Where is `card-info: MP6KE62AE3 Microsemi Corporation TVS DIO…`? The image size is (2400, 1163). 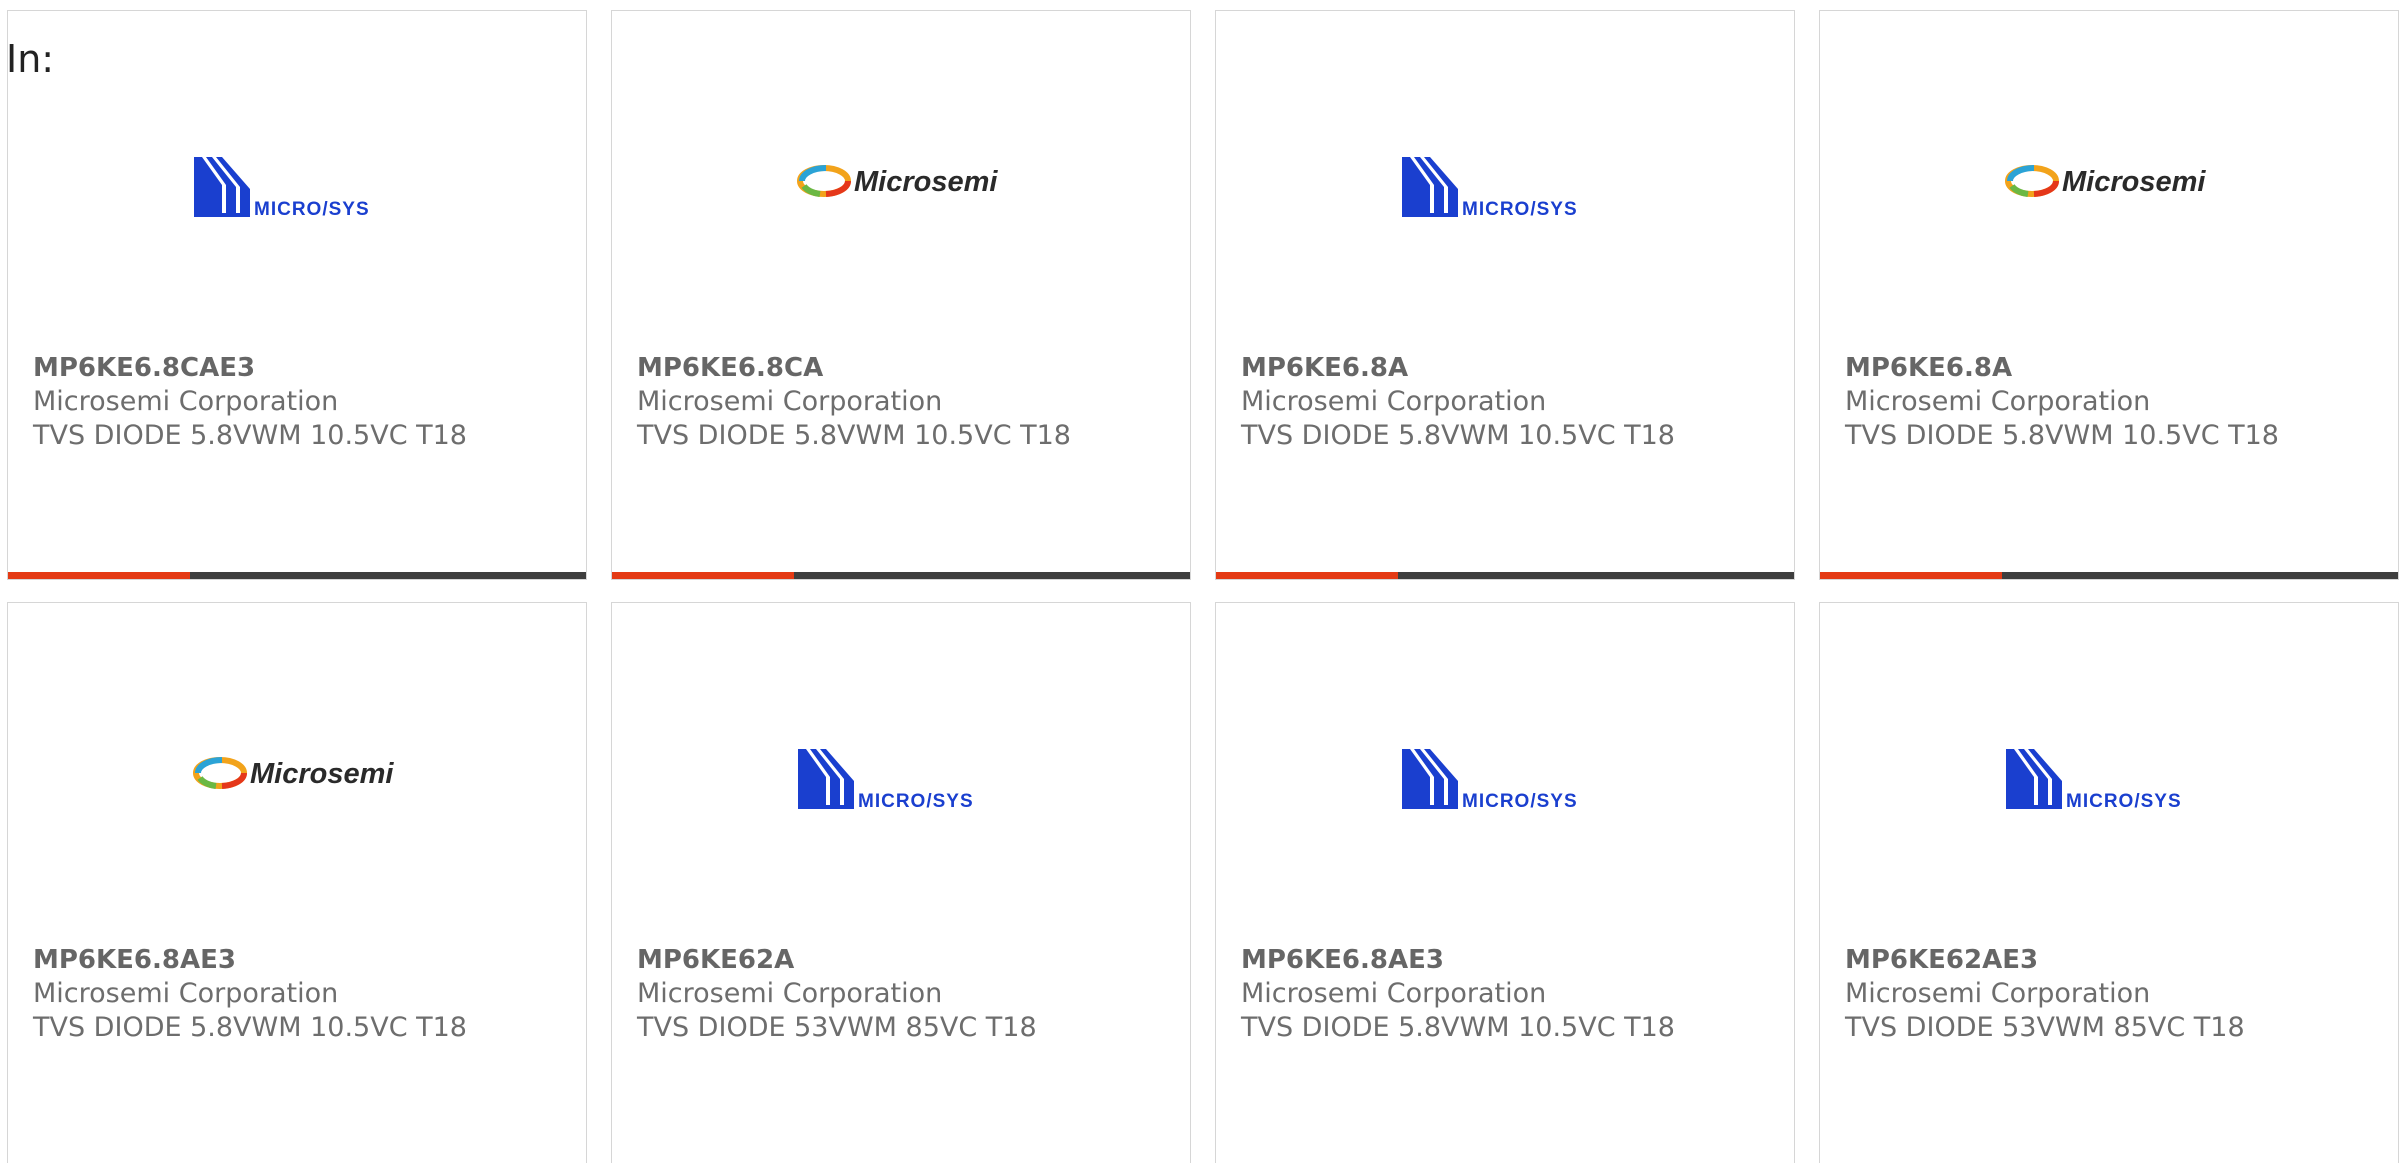
card-info: MP6KE62AE3 Microsemi Corporation TVS DIO… is located at coordinates (2045, 994).